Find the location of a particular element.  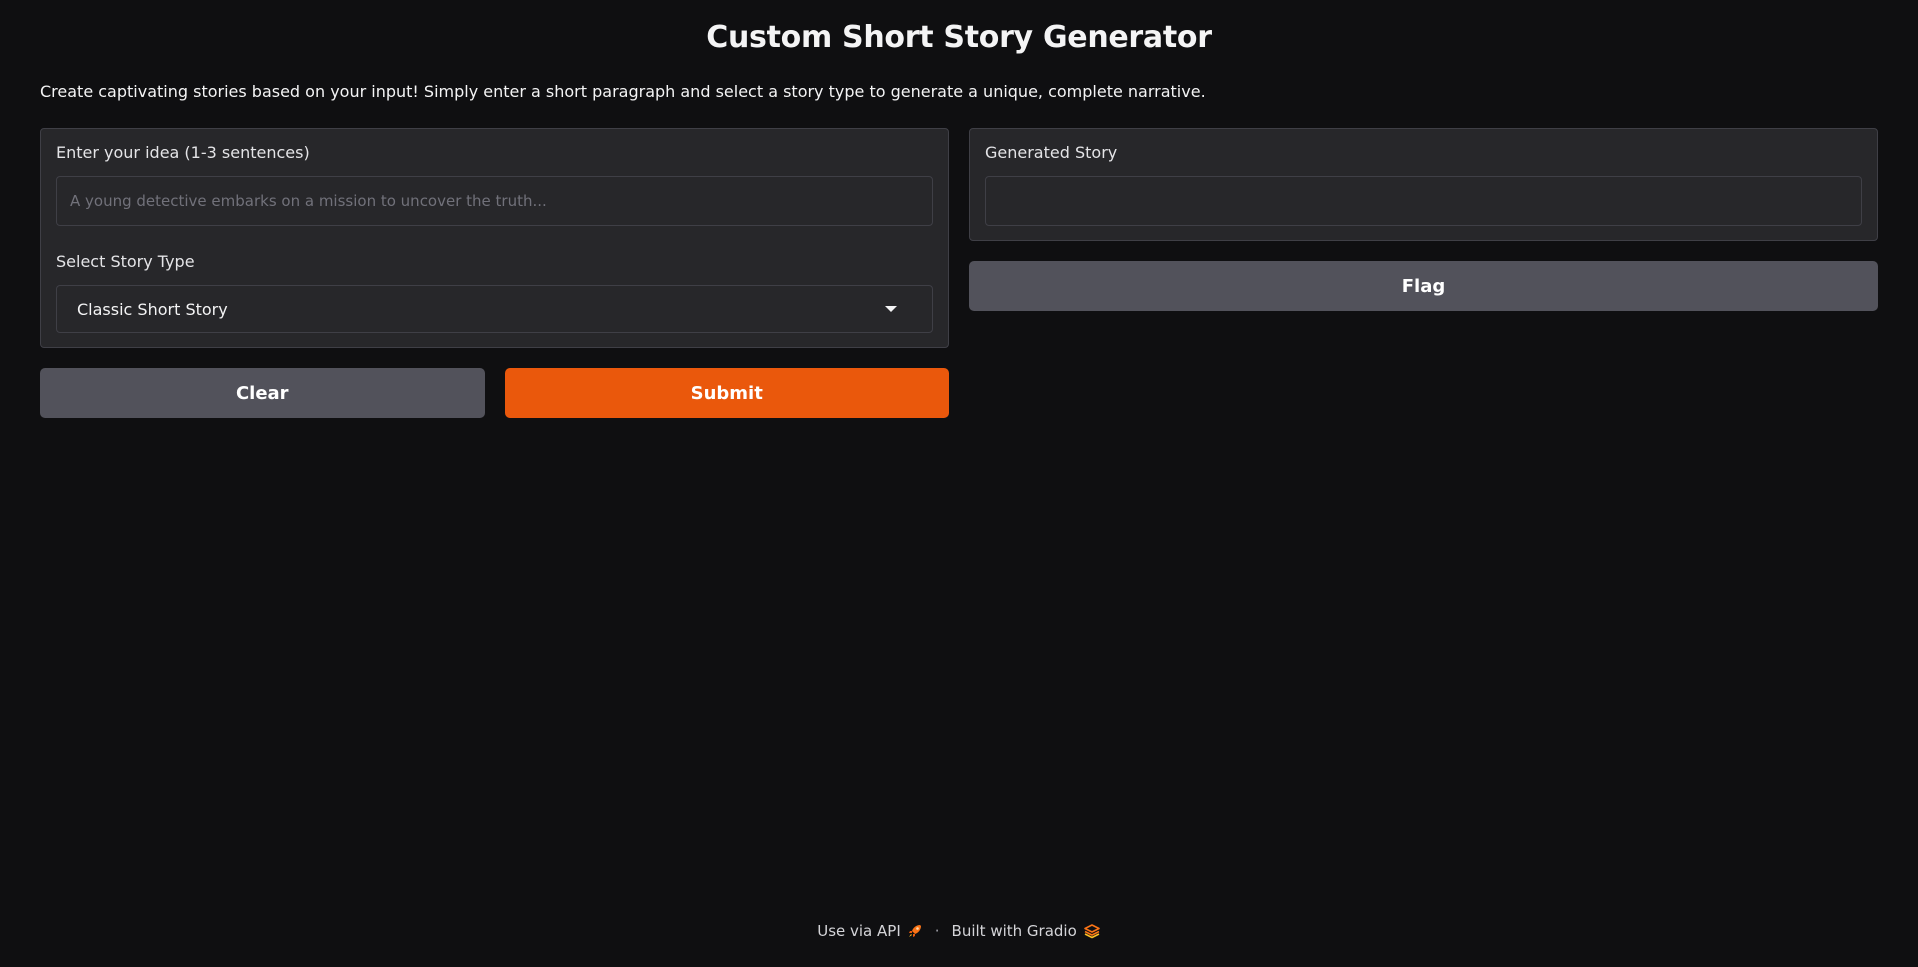

gradio-logo-icon is located at coordinates (1092, 931).